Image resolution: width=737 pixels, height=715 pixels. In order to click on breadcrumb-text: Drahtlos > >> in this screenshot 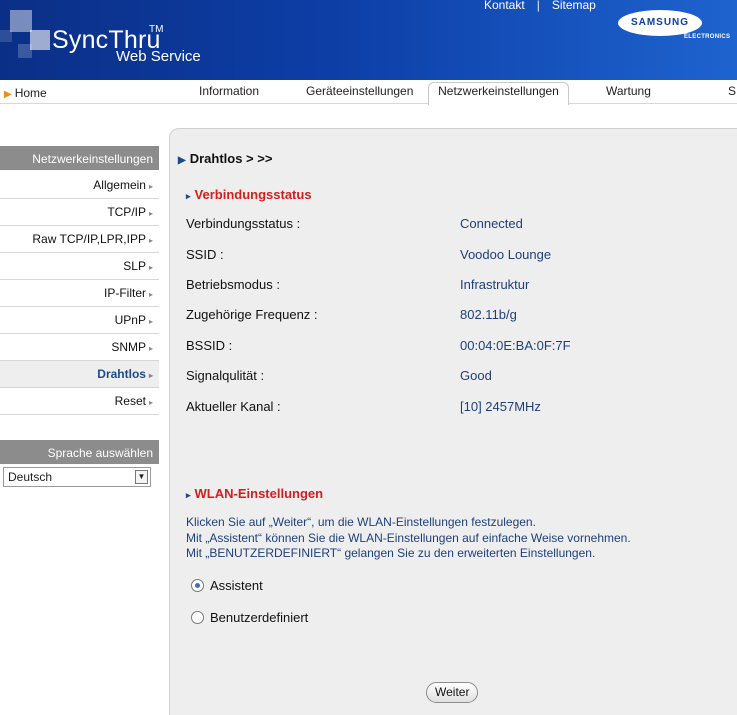, I will do `click(231, 158)`.